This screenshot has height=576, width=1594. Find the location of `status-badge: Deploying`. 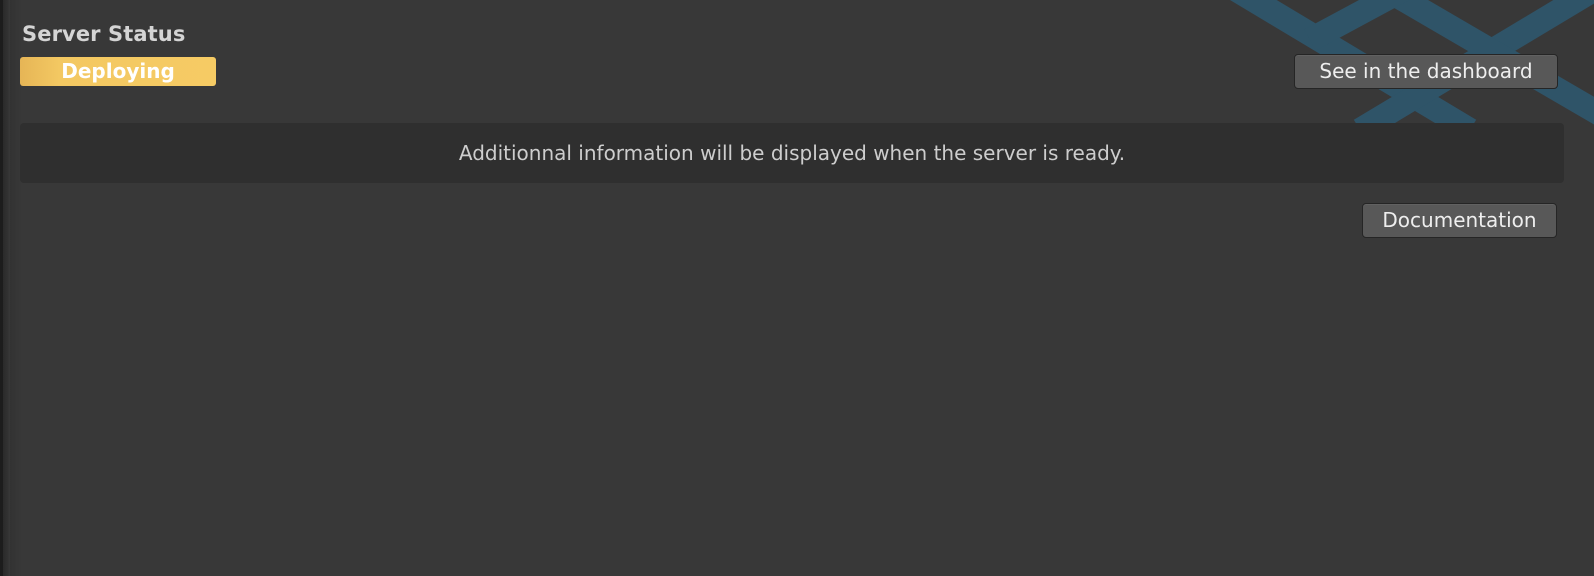

status-badge: Deploying is located at coordinates (118, 71).